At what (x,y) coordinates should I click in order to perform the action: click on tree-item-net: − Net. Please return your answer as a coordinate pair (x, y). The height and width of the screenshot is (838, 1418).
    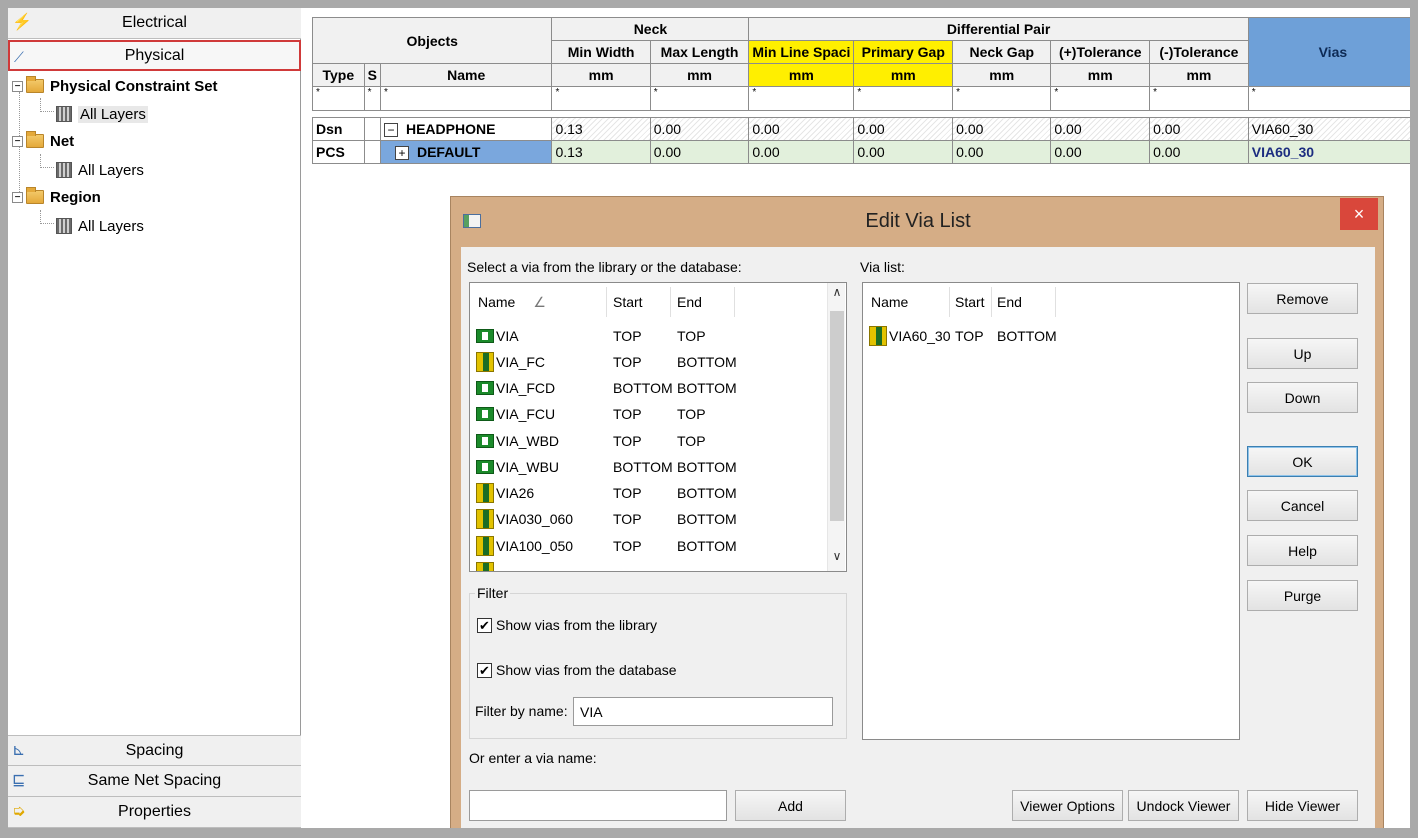
    Looking at the image, I should click on (43, 141).